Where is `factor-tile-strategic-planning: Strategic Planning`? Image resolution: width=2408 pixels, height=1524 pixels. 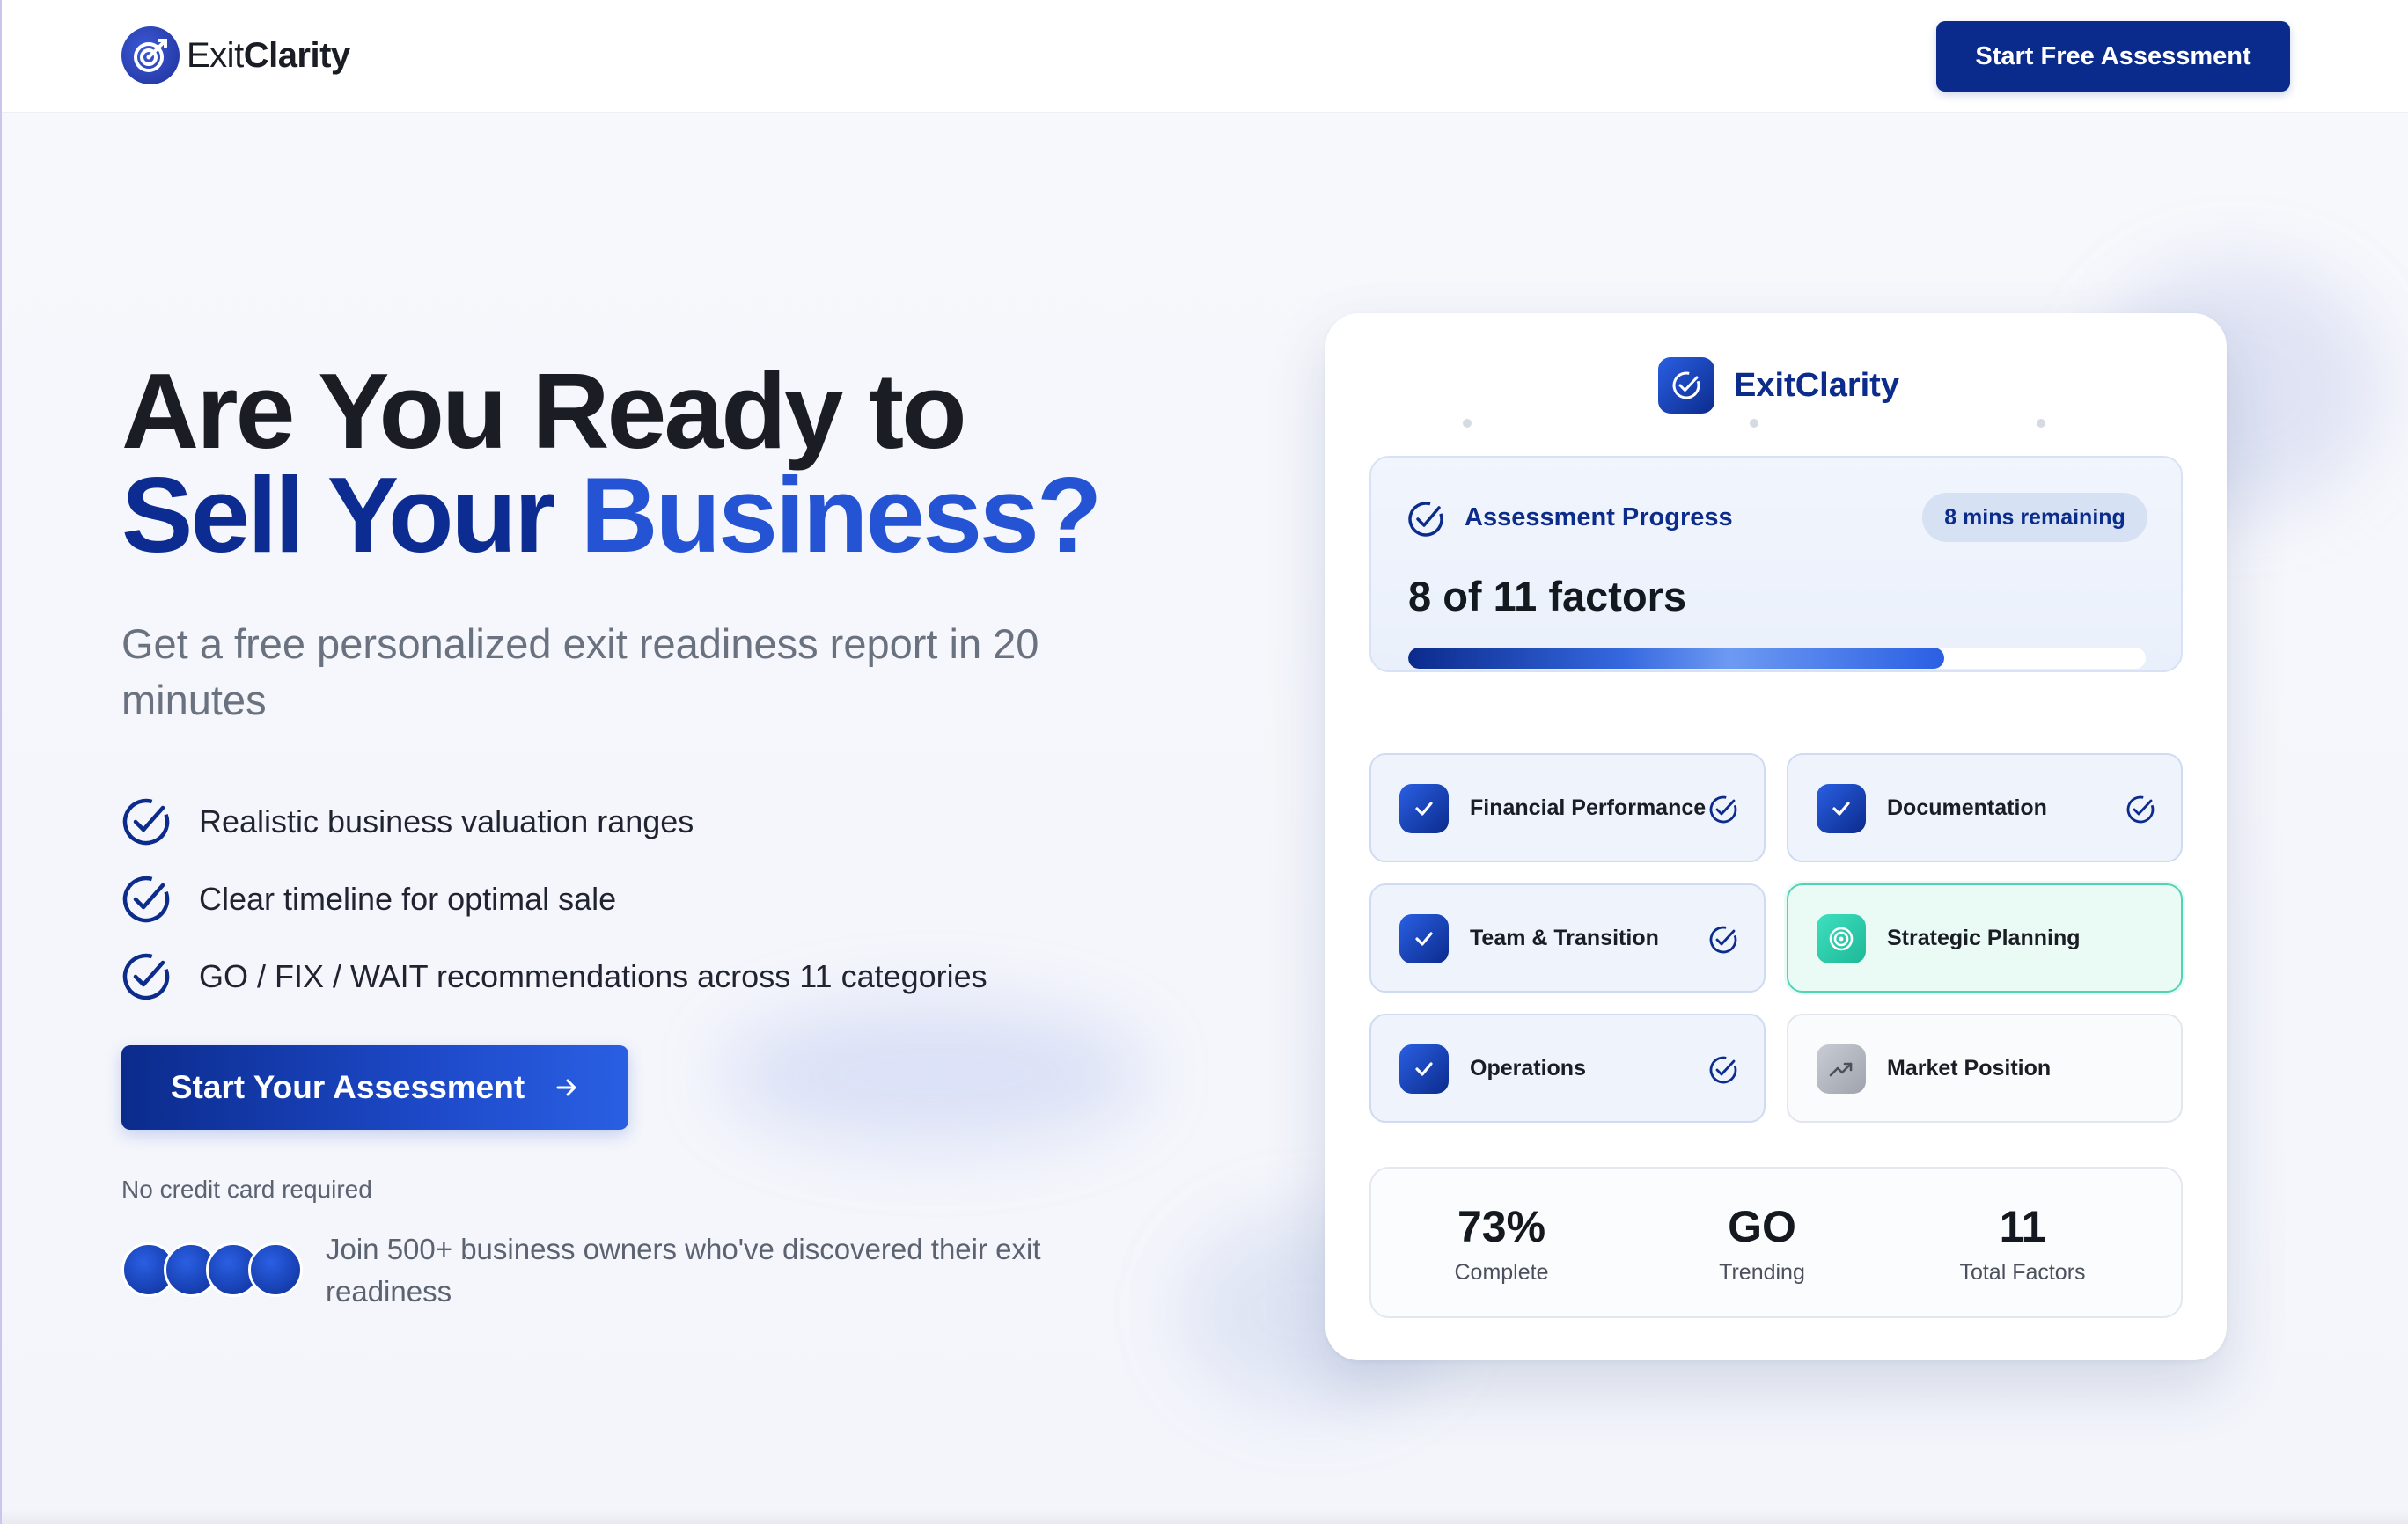
factor-tile-strategic-planning: Strategic Planning is located at coordinates (1985, 938).